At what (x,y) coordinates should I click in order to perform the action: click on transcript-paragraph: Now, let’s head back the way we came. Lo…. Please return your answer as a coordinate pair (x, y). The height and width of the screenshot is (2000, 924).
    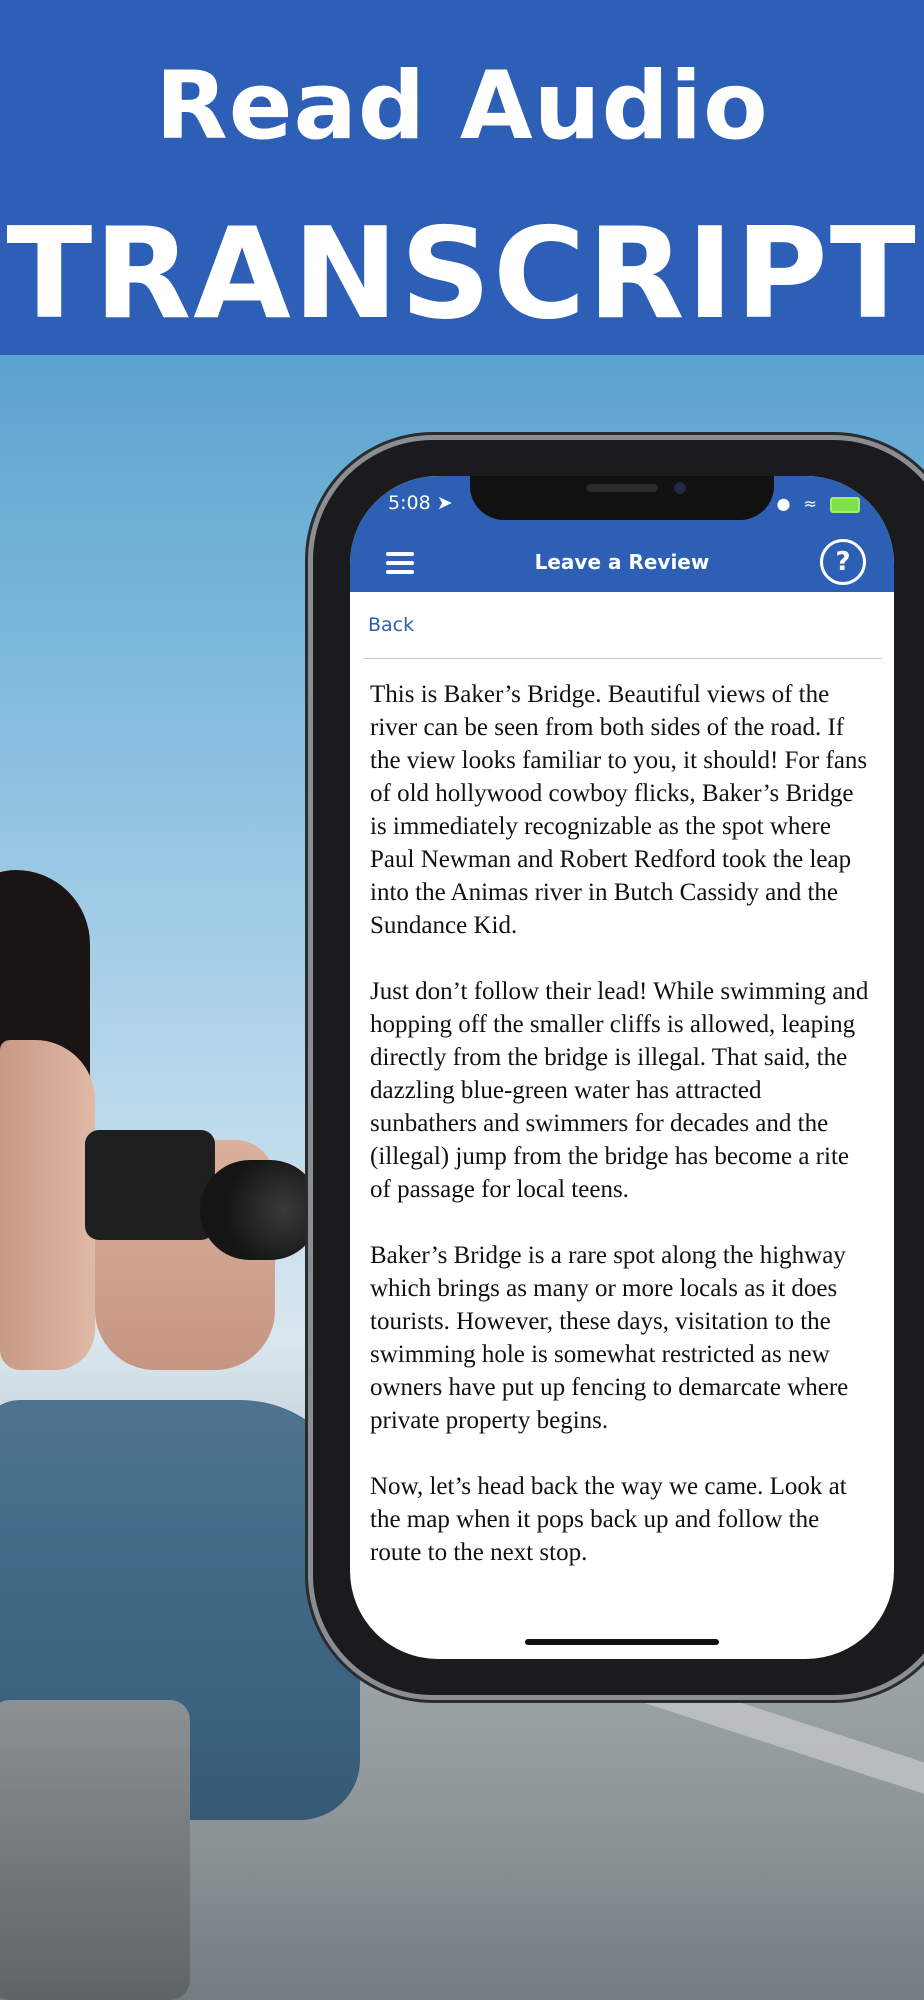
    Looking at the image, I should click on (608, 1519).